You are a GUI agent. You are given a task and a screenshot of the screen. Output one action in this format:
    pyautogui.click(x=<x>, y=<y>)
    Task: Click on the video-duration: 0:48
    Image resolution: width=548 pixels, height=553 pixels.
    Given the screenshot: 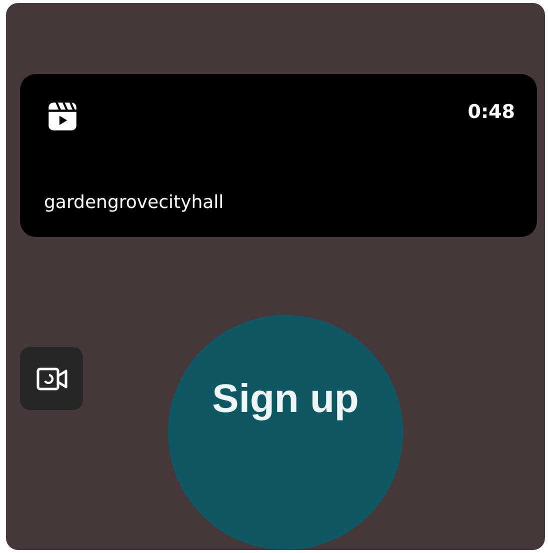 What is the action you would take?
    pyautogui.click(x=491, y=112)
    